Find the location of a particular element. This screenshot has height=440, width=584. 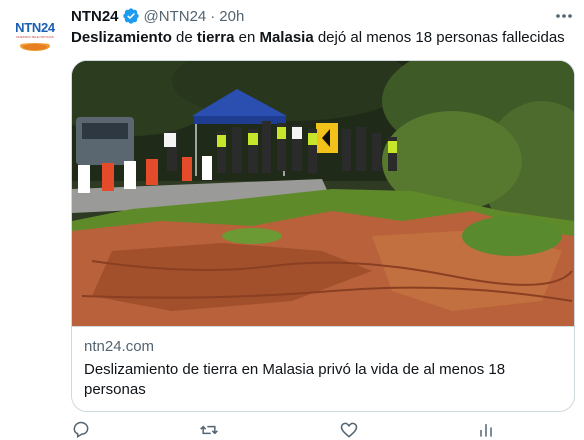

avatar-logo-text: NTN24 is located at coordinates (35, 27).